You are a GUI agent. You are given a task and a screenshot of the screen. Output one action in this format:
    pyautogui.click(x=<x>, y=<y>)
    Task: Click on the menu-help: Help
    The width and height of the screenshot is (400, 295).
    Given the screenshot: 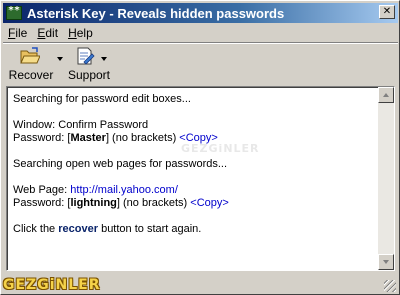 What is the action you would take?
    pyautogui.click(x=80, y=33)
    